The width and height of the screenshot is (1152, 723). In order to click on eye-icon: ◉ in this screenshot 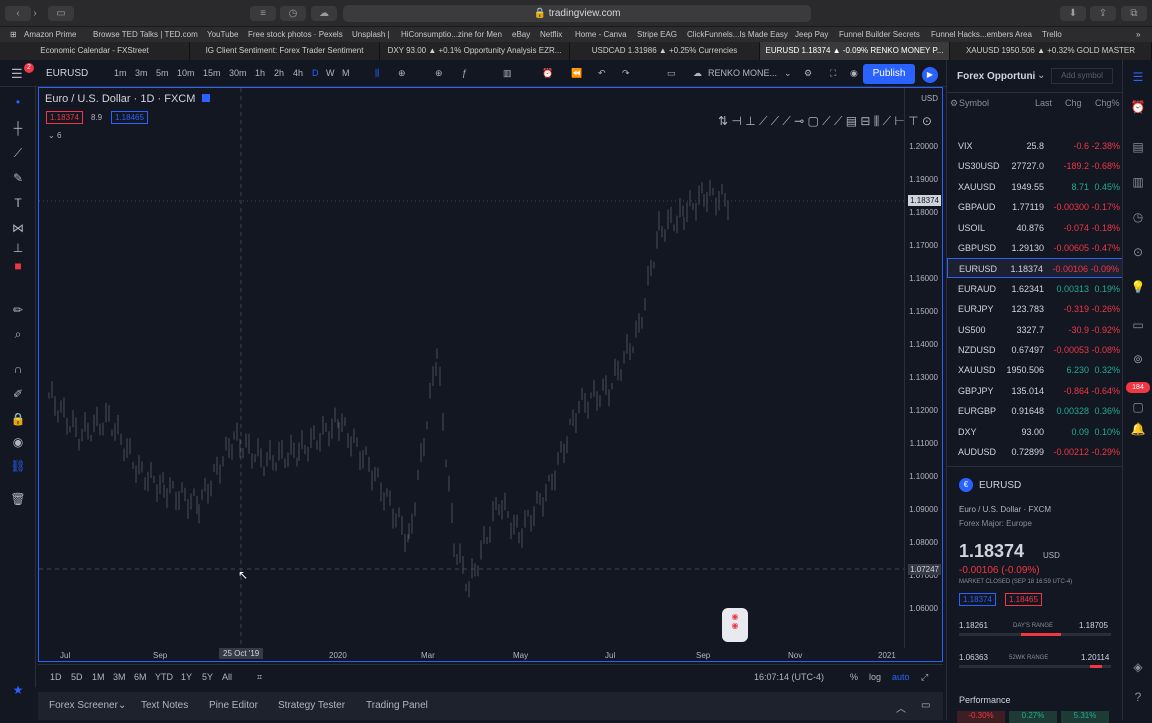, I will do `click(18, 442)`.